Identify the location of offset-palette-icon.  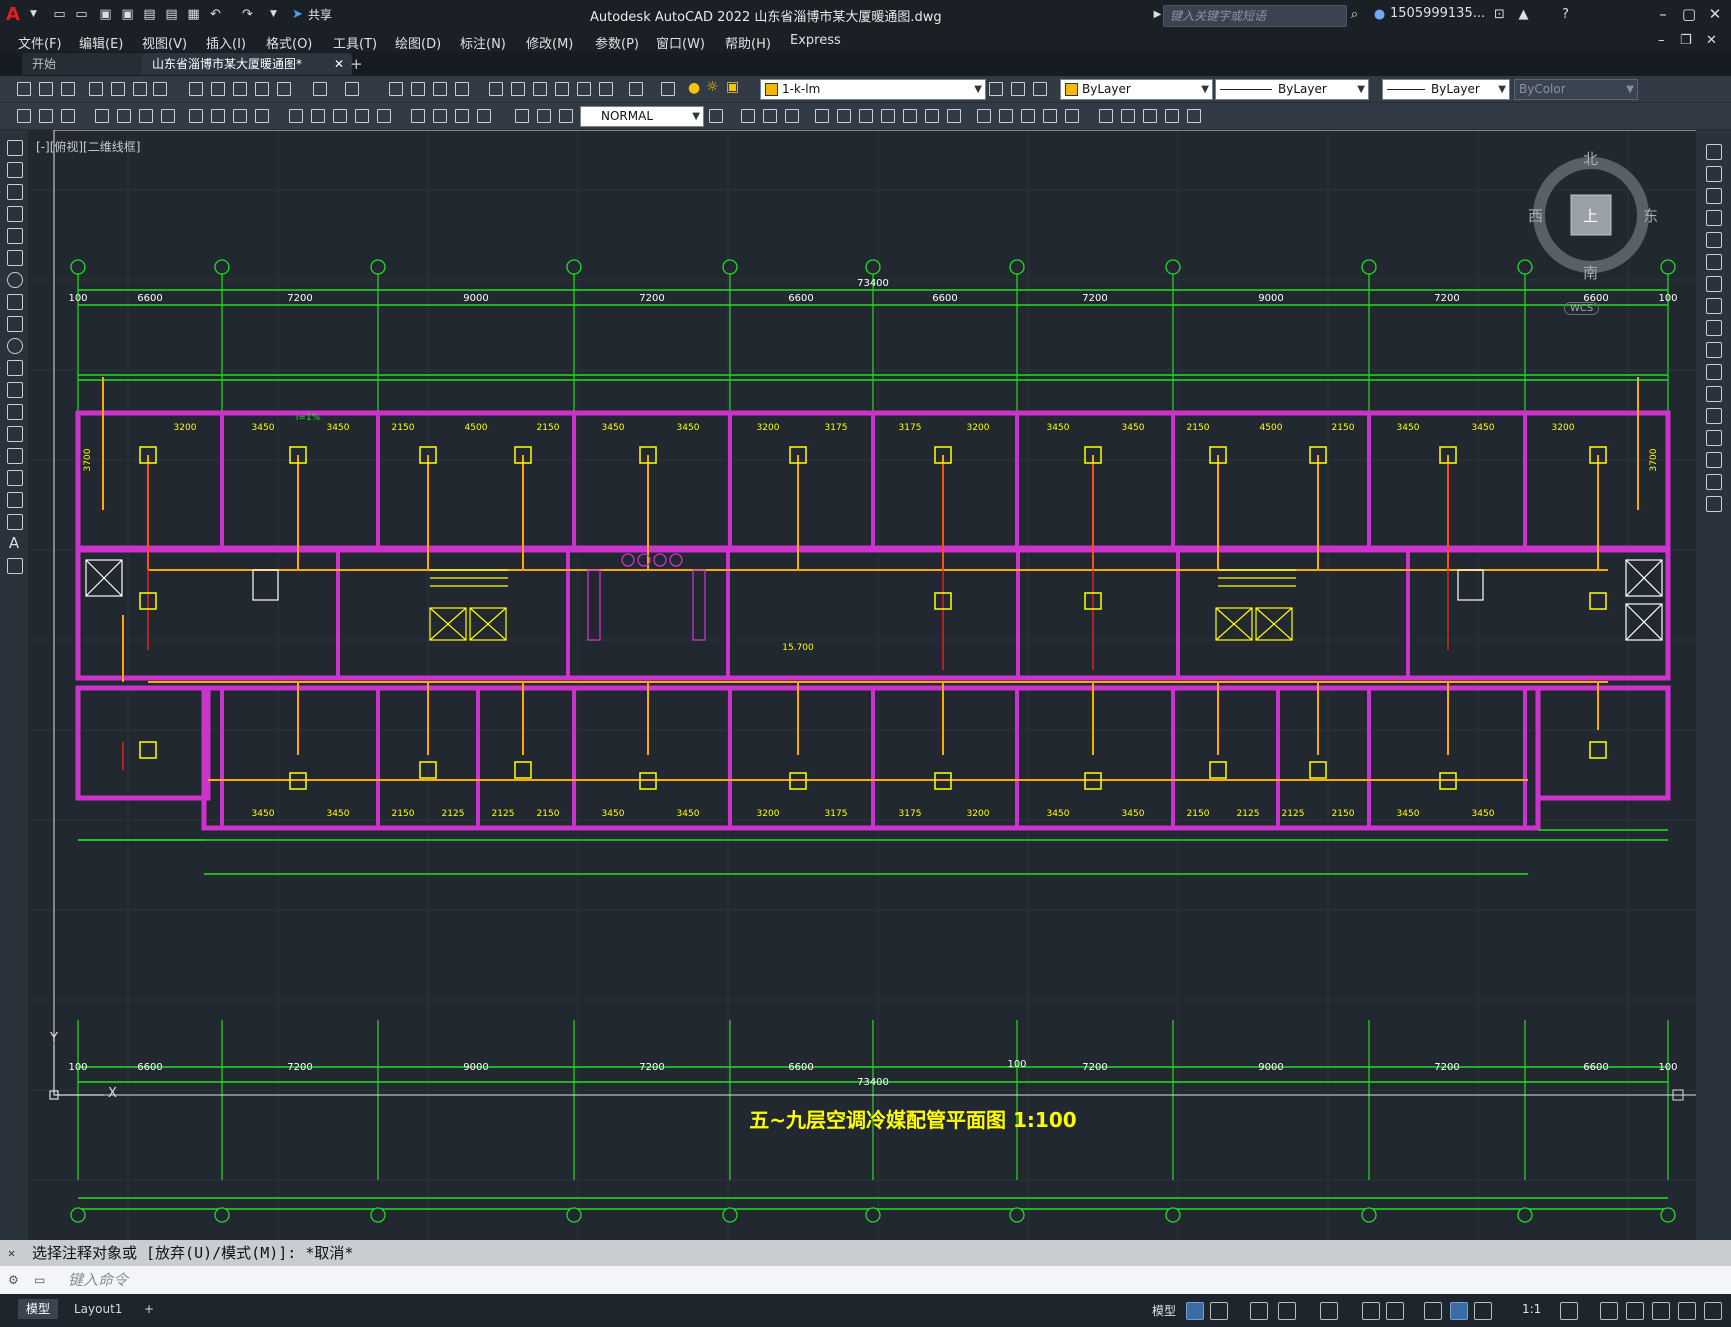
(1714, 218).